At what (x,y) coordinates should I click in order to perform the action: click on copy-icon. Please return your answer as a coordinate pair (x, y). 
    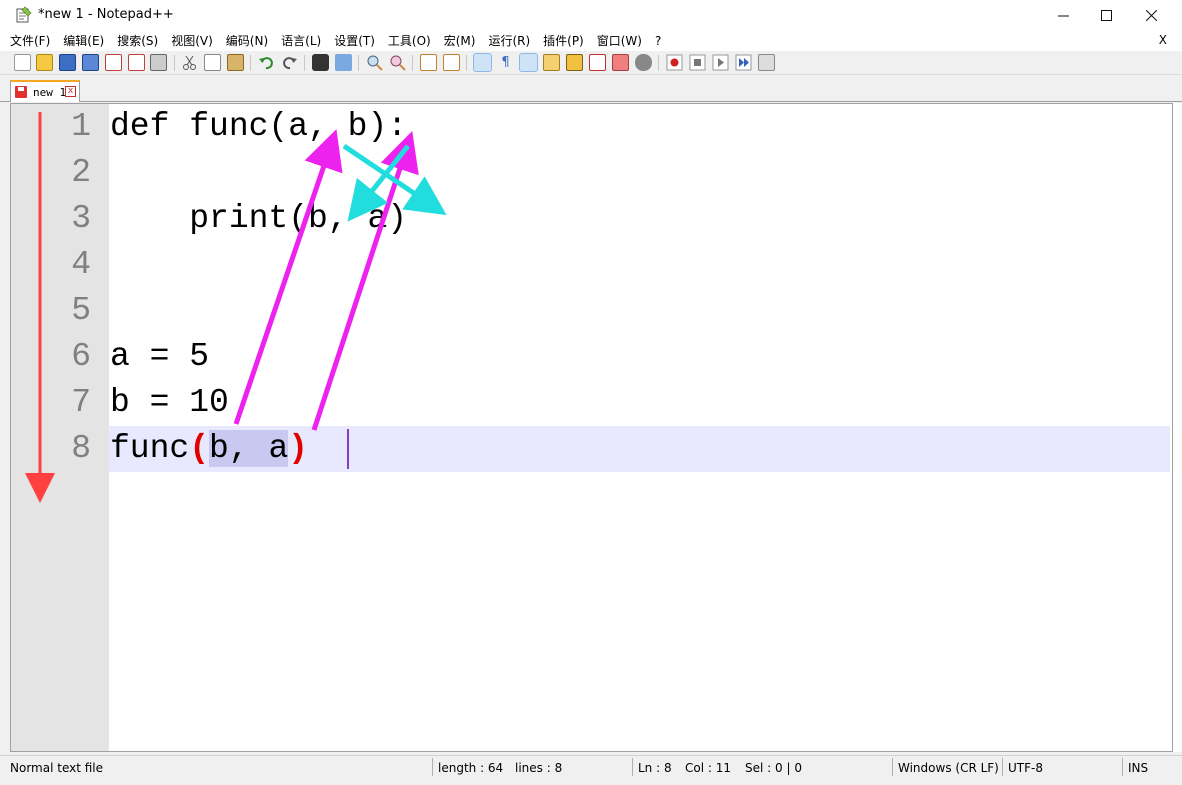
    Looking at the image, I should click on (212, 62).